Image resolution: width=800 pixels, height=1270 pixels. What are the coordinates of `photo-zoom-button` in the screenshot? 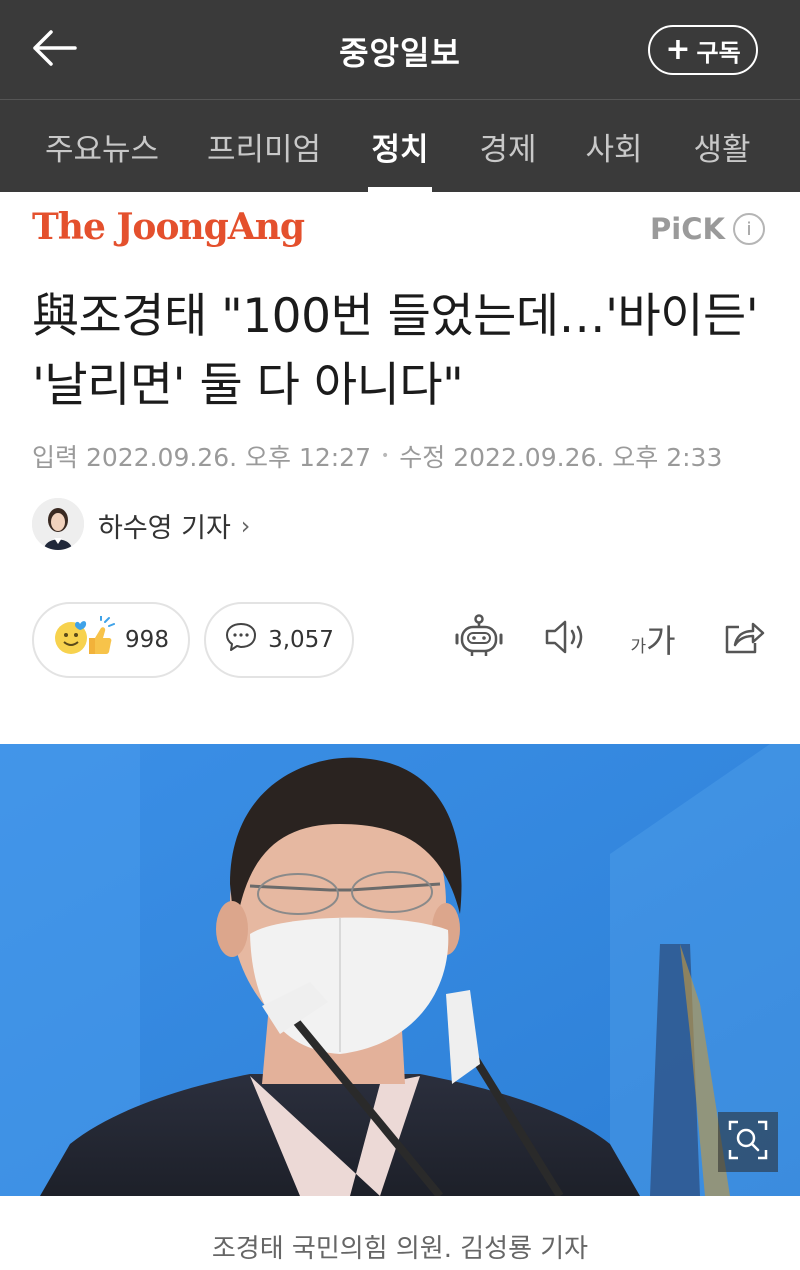 It's located at (748, 1142).